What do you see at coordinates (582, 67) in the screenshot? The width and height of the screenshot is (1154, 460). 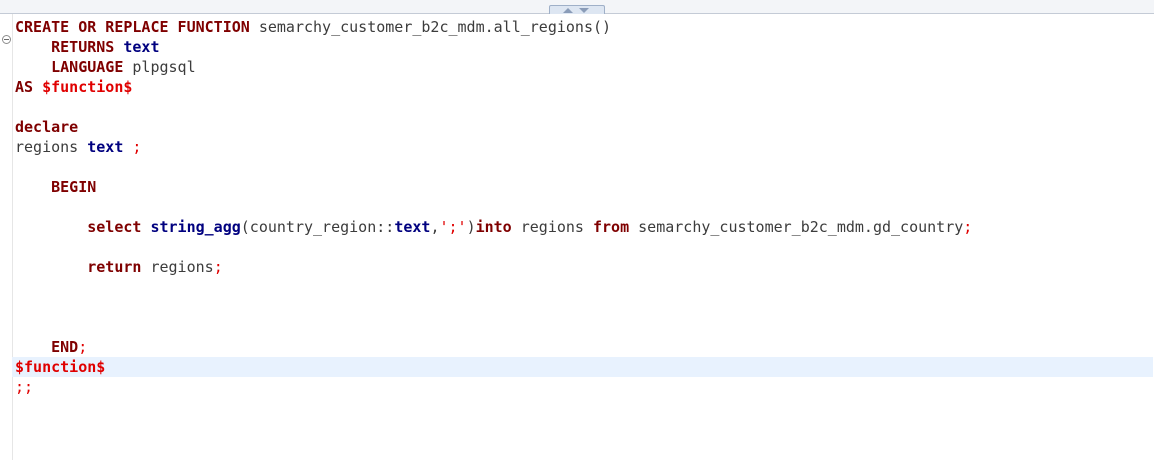 I see `code-line: LANGUAGE plpgsql` at bounding box center [582, 67].